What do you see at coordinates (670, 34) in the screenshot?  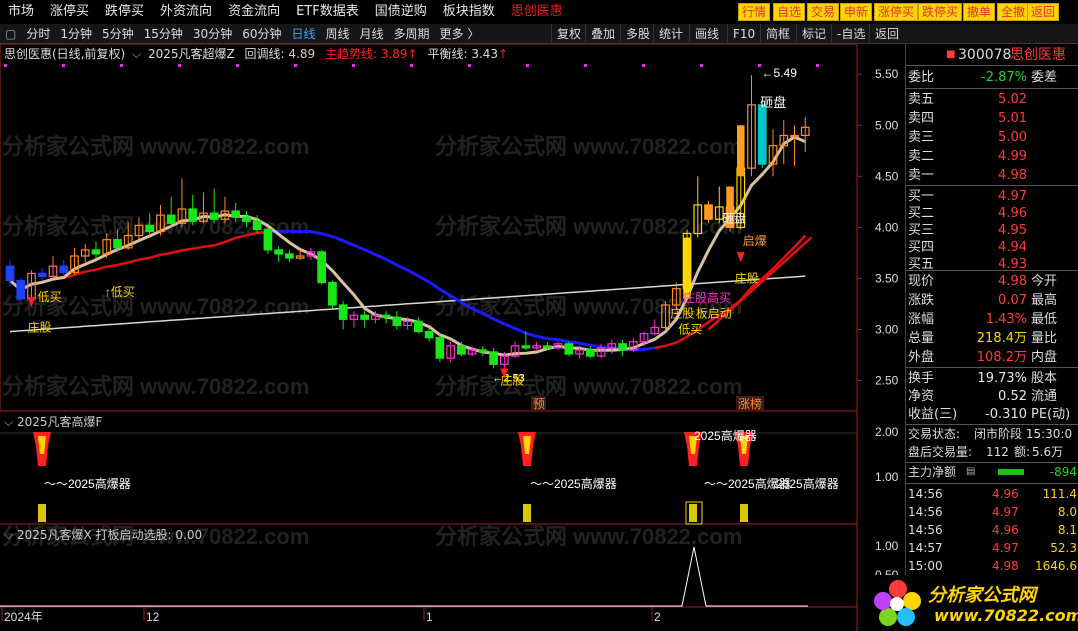 I see `toolbar-tool: 统计` at bounding box center [670, 34].